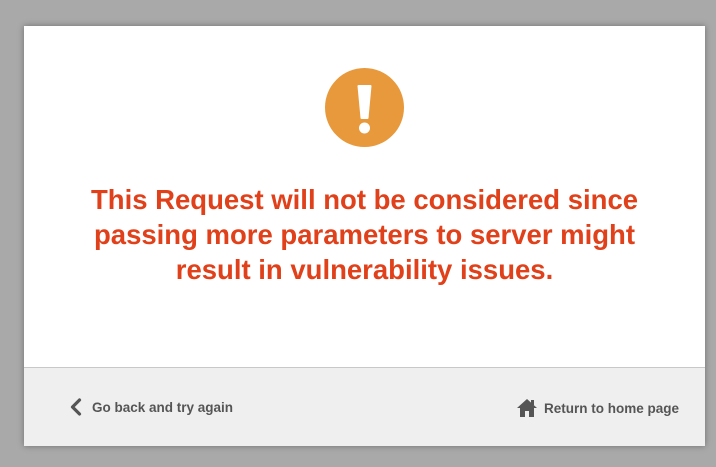 The height and width of the screenshot is (467, 716). I want to click on go-back-label: Go back and try again, so click(163, 407).